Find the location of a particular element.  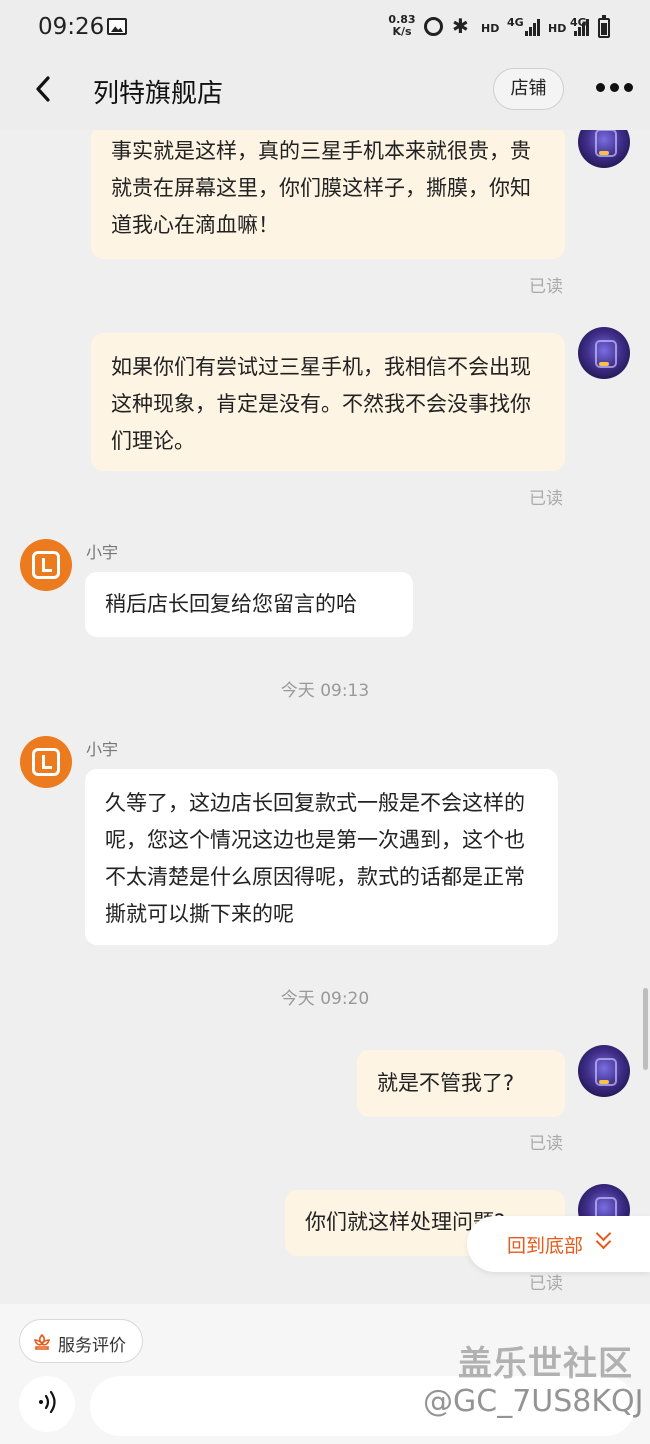

service-rating-button: 服务评价 is located at coordinates (81, 1341).